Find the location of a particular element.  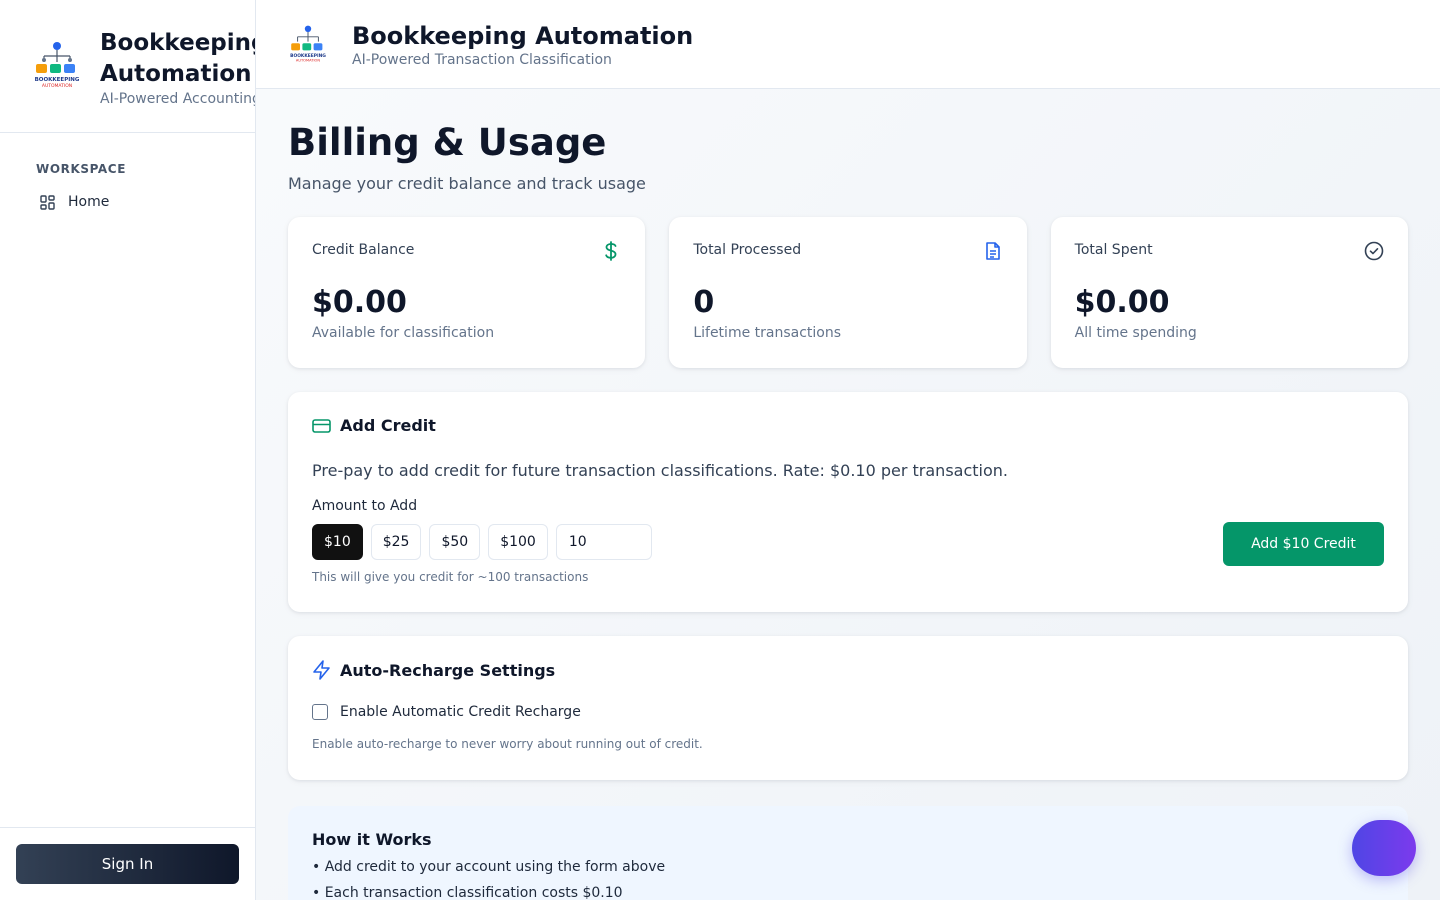

auto-recharge-heading: Auto-Recharge Settings is located at coordinates (848, 670).